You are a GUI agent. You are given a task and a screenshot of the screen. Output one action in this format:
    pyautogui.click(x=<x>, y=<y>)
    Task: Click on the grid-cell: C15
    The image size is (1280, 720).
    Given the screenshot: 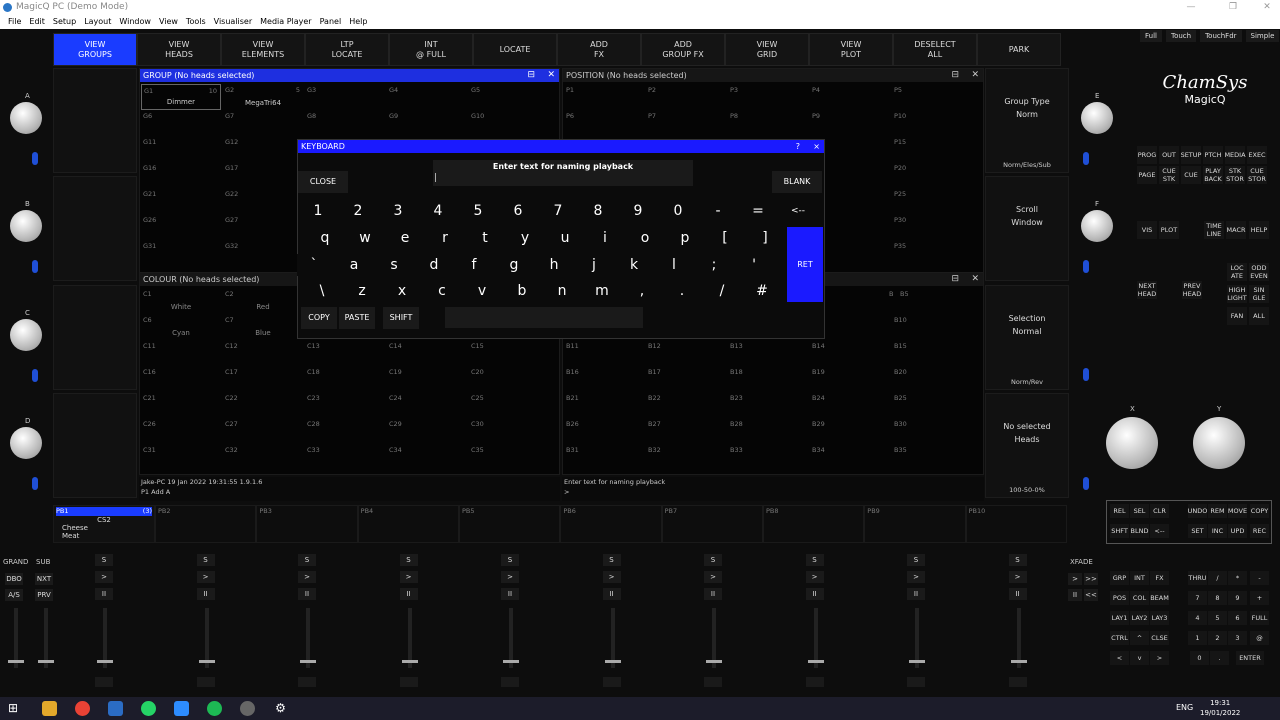 What is the action you would take?
    pyautogui.click(x=509, y=353)
    